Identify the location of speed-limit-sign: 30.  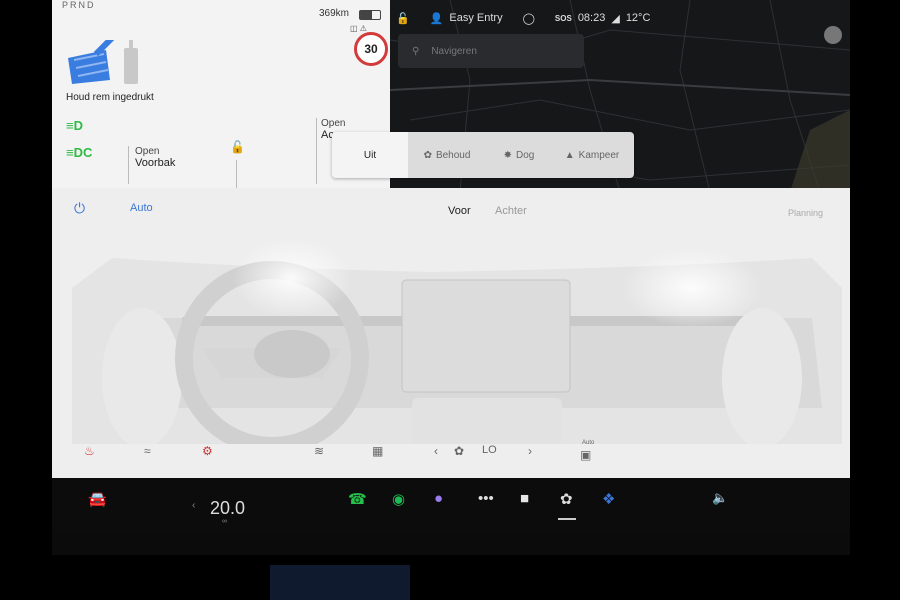
(371, 49).